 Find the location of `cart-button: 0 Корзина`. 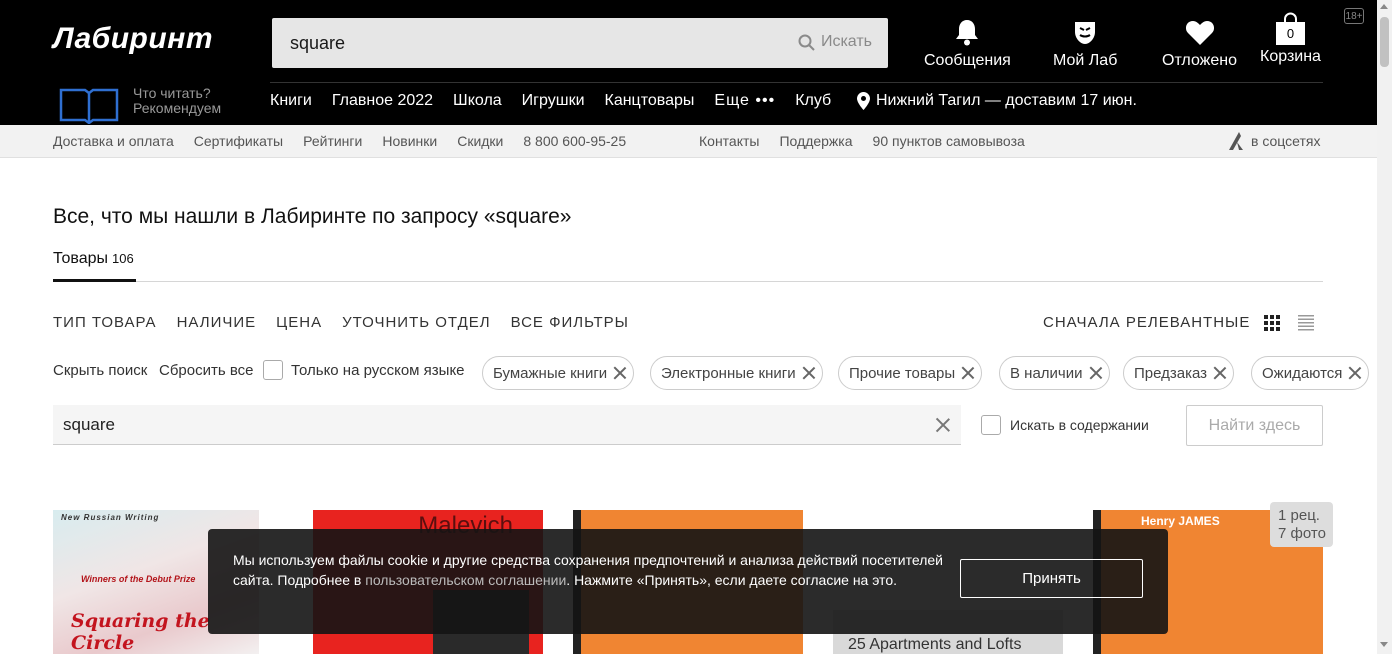

cart-button: 0 Корзина is located at coordinates (1290, 39).